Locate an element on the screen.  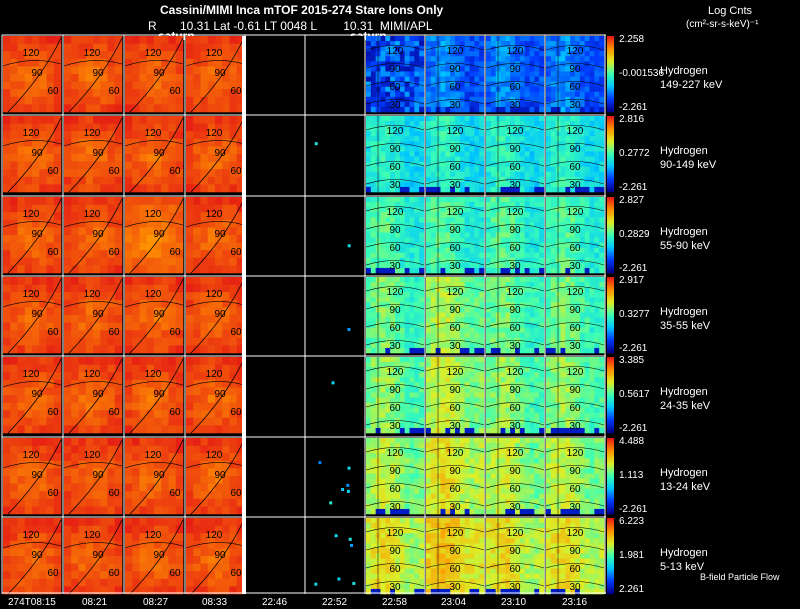
panel-r3-c2: 120 90 60 is located at coordinates (154, 315).